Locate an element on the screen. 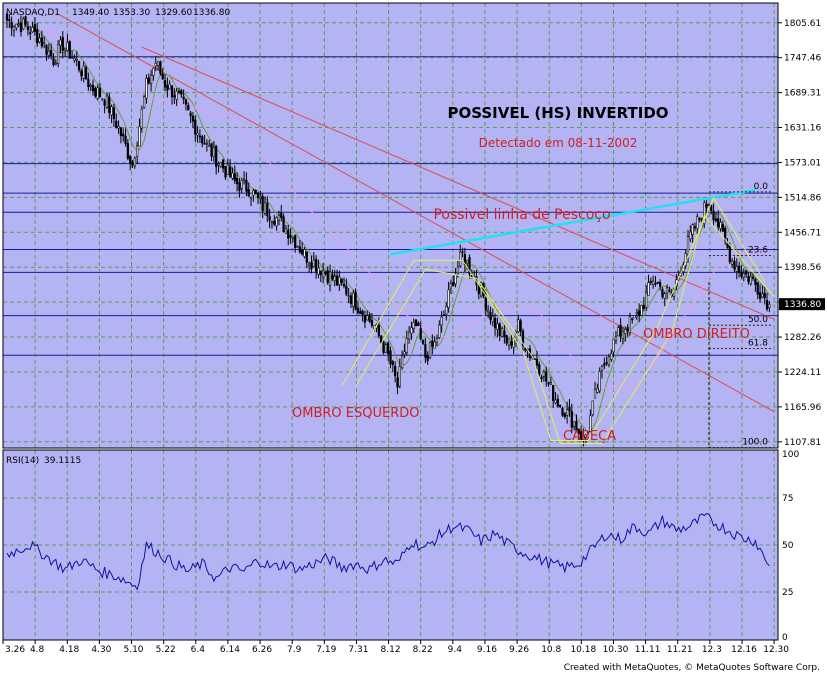 This screenshot has height=675, width=827. x-tick-label: 6.26 is located at coordinates (262, 650).